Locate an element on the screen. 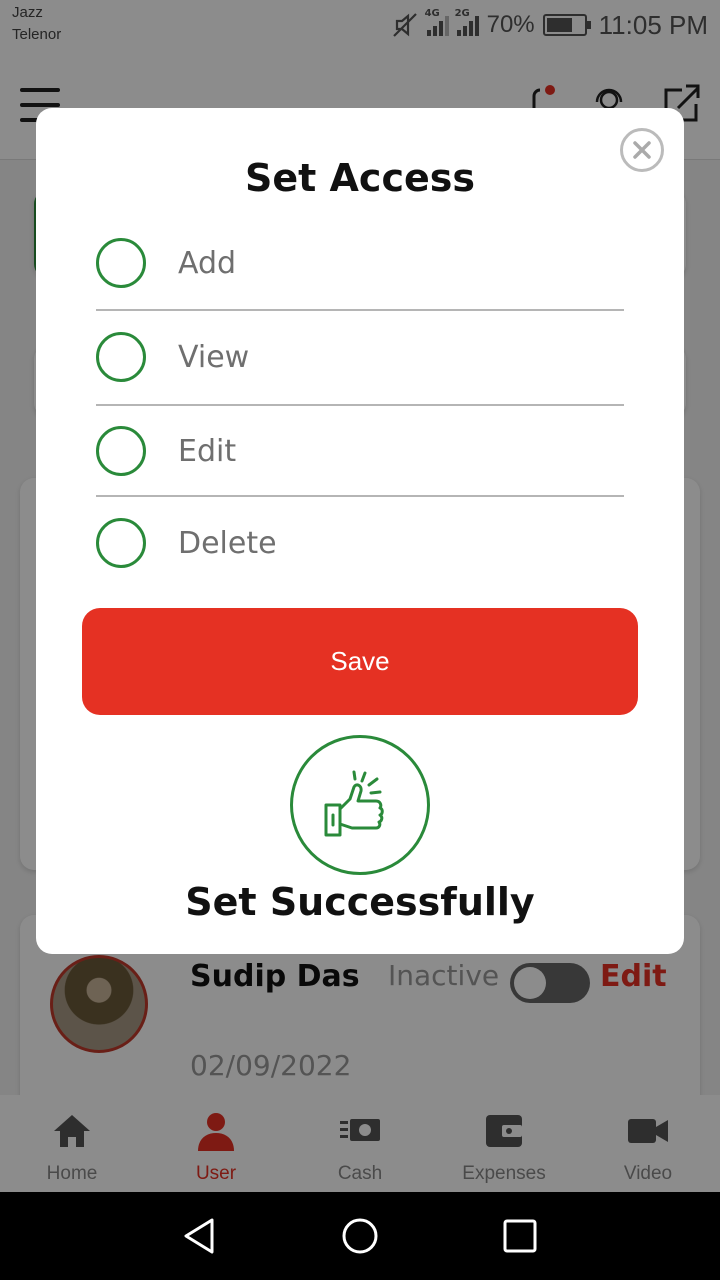 The height and width of the screenshot is (1280, 720). option-label: View is located at coordinates (214, 357).